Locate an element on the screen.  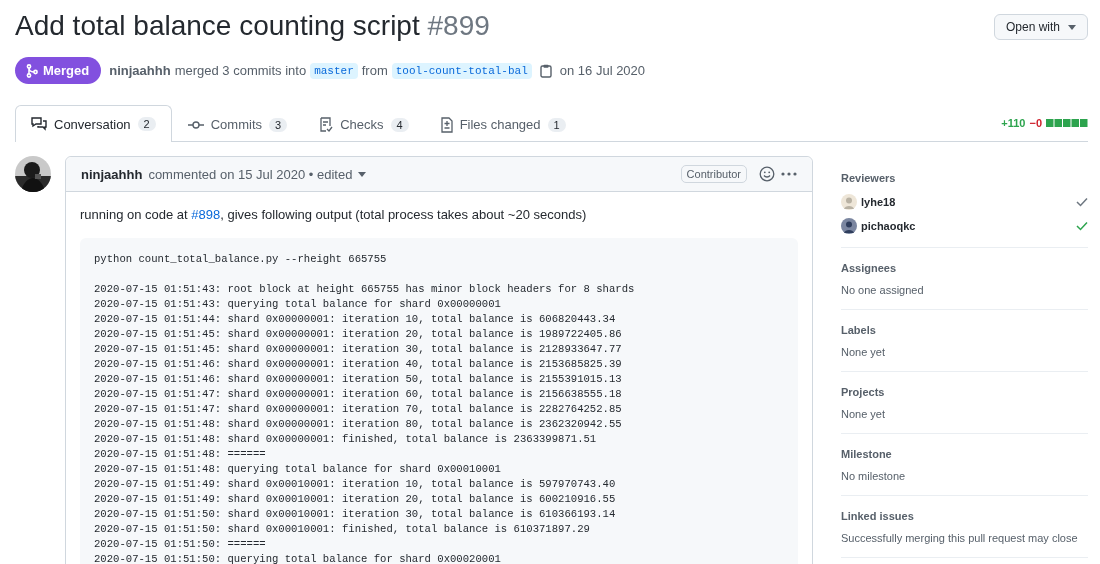
section-title: Assignees is located at coordinates (964, 268).